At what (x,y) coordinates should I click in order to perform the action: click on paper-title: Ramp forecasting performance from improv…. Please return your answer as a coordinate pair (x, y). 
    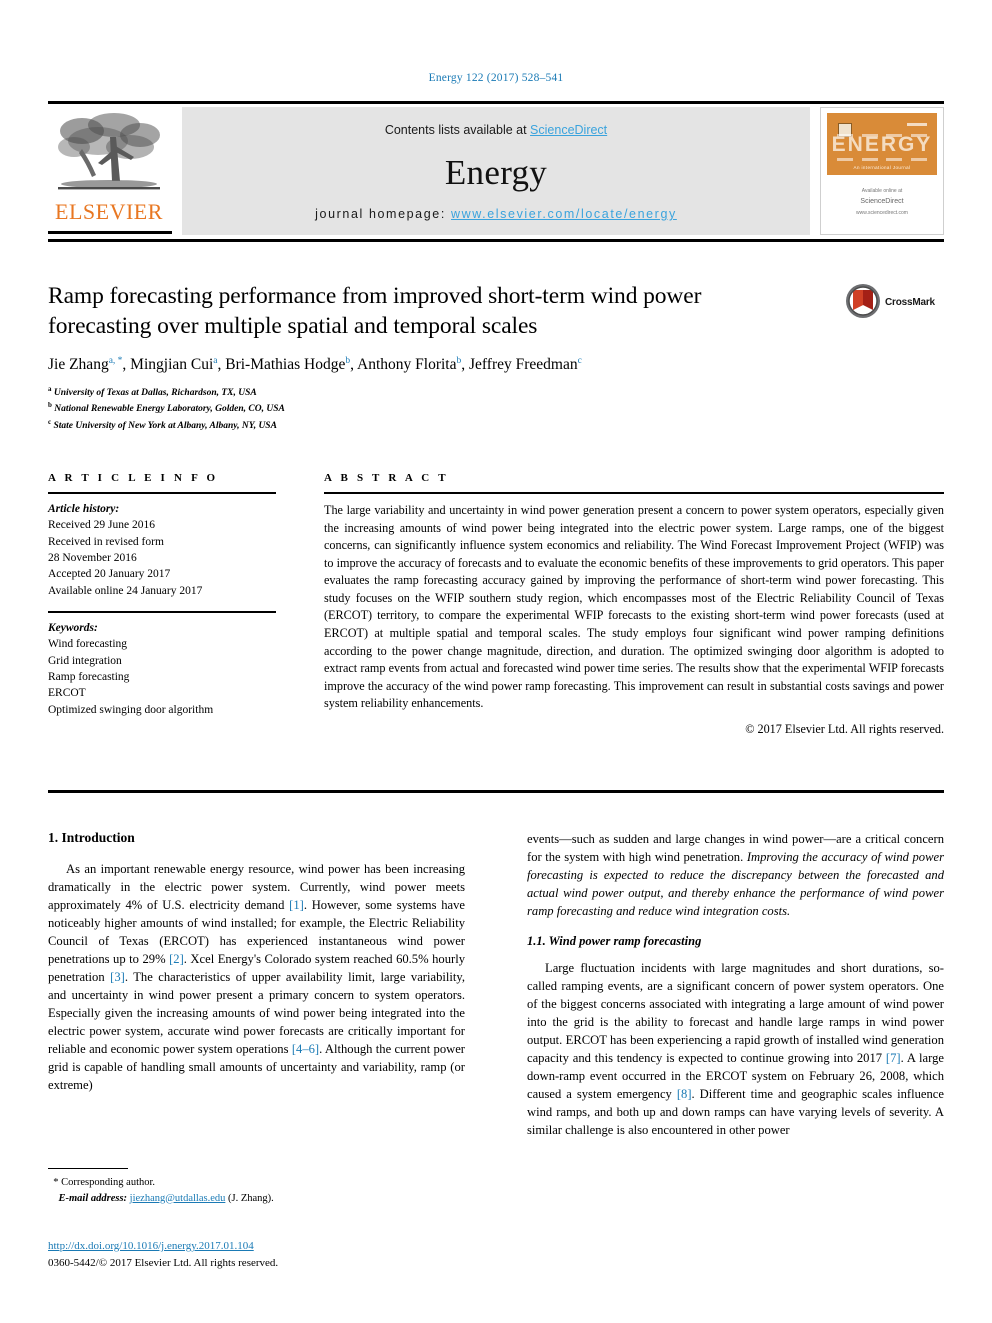
    Looking at the image, I should click on (375, 311).